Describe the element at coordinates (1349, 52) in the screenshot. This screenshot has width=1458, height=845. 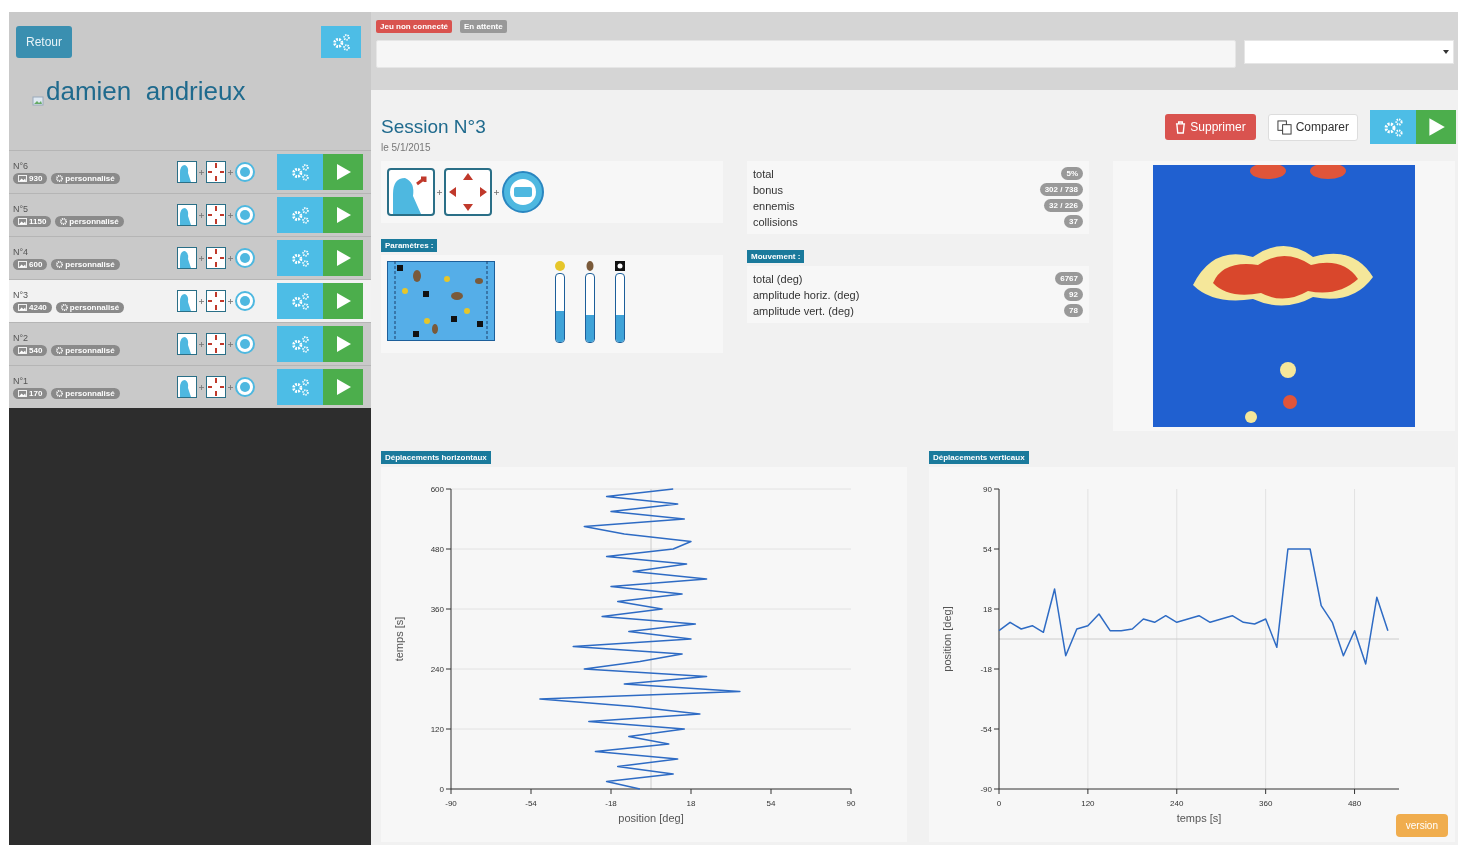
I see `dropdown-field` at that location.